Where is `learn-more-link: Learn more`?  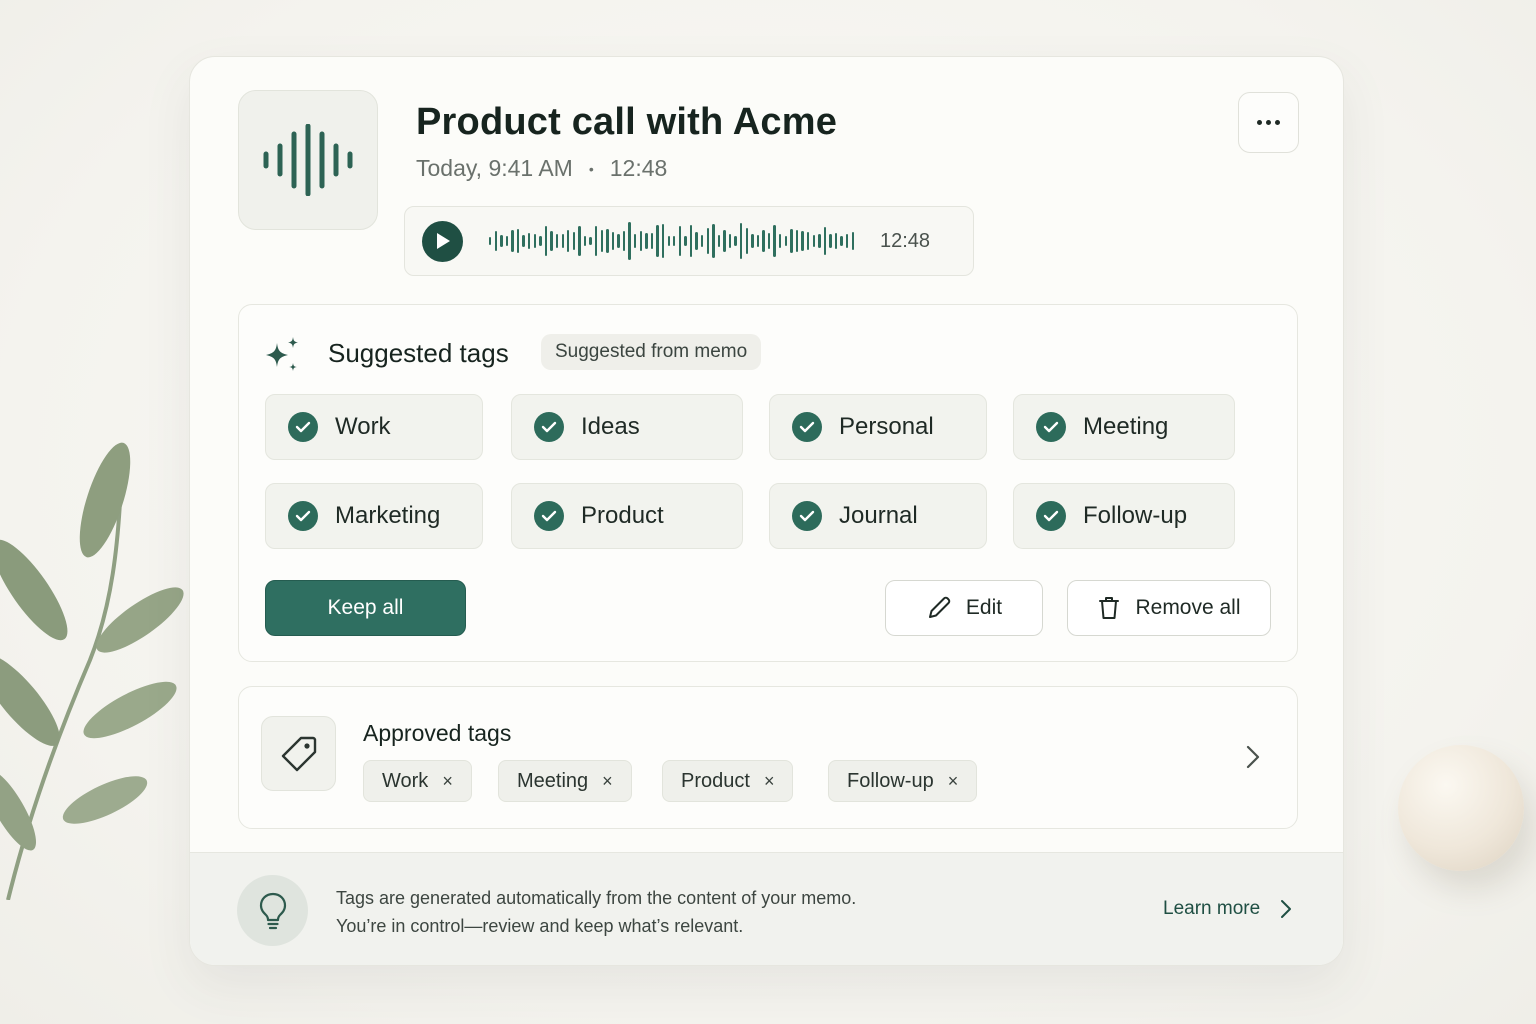 learn-more-link: Learn more is located at coordinates (1227, 909).